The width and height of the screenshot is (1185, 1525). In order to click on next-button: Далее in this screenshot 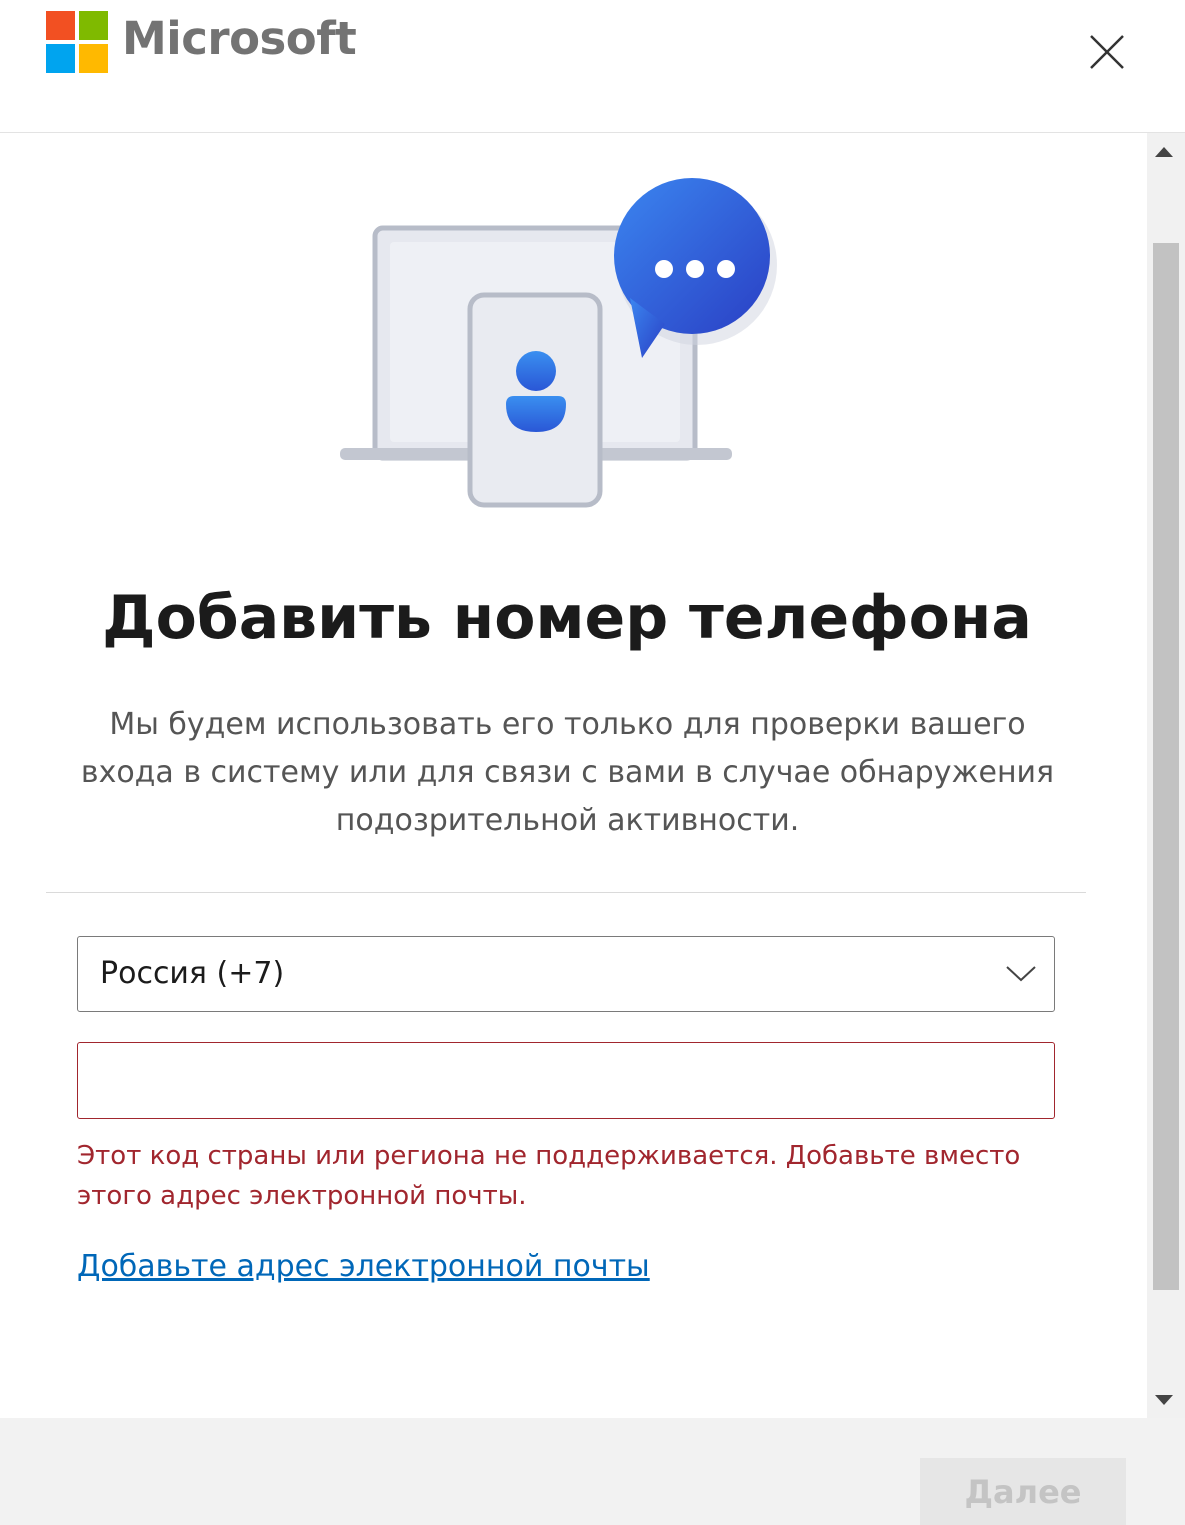, I will do `click(1023, 1491)`.